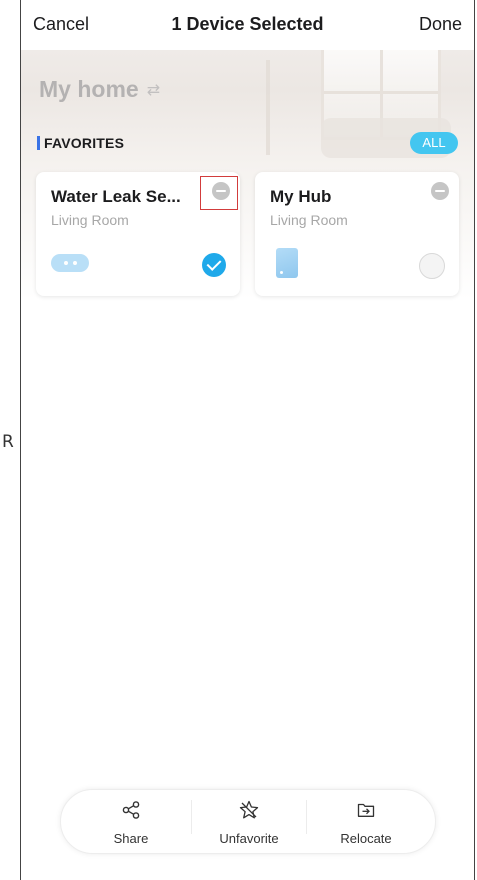  Describe the element at coordinates (249, 838) in the screenshot. I see `unfavorite-label: Unfavorite` at that location.